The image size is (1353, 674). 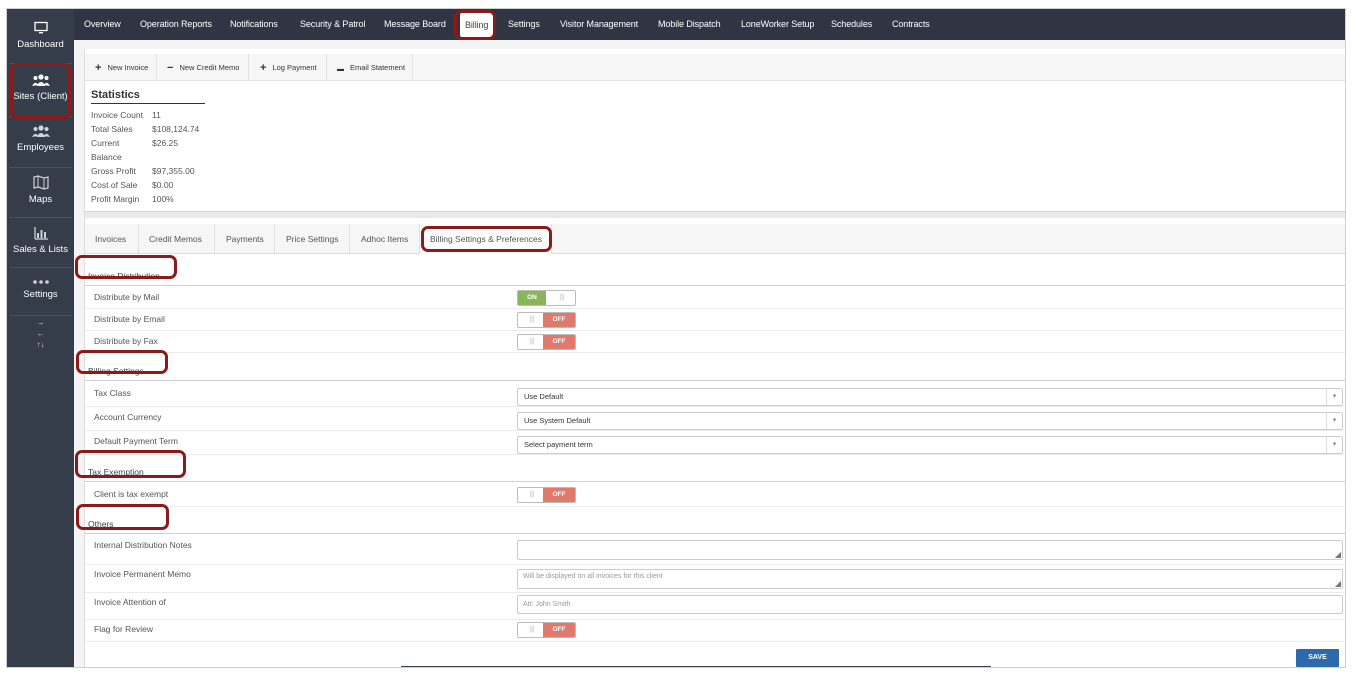 What do you see at coordinates (176, 129) in the screenshot?
I see `stat-value: $108,124.74` at bounding box center [176, 129].